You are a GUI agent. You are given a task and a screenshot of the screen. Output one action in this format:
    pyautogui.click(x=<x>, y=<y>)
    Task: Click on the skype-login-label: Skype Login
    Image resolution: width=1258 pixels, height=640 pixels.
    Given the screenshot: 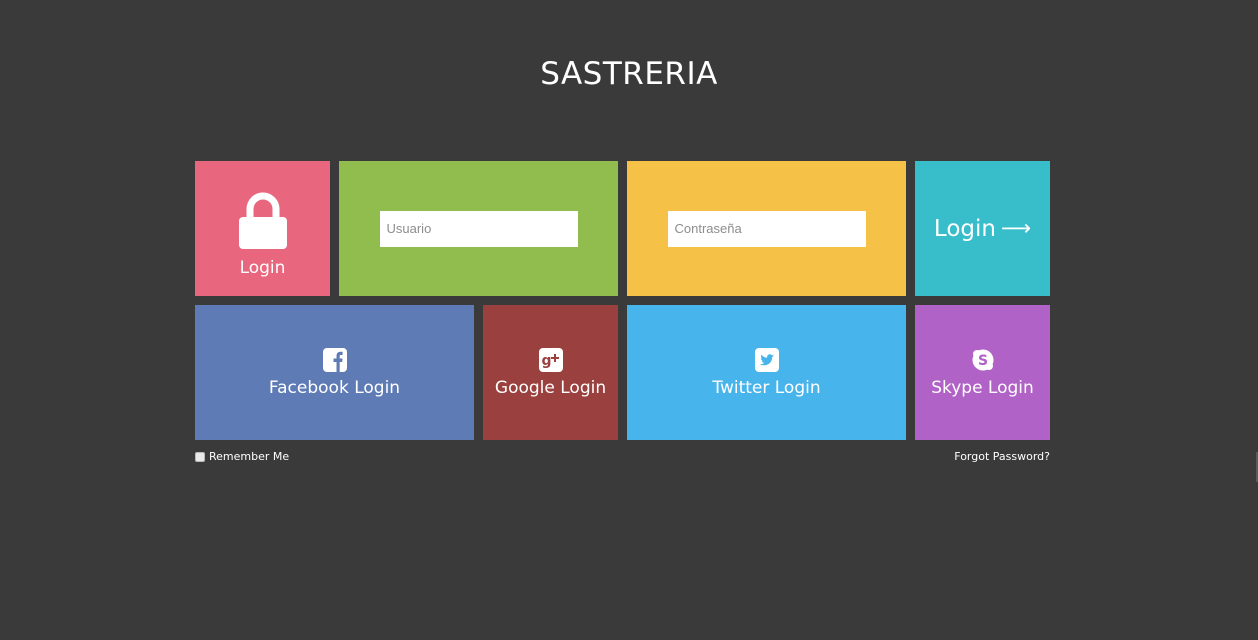 What is the action you would take?
    pyautogui.click(x=982, y=387)
    